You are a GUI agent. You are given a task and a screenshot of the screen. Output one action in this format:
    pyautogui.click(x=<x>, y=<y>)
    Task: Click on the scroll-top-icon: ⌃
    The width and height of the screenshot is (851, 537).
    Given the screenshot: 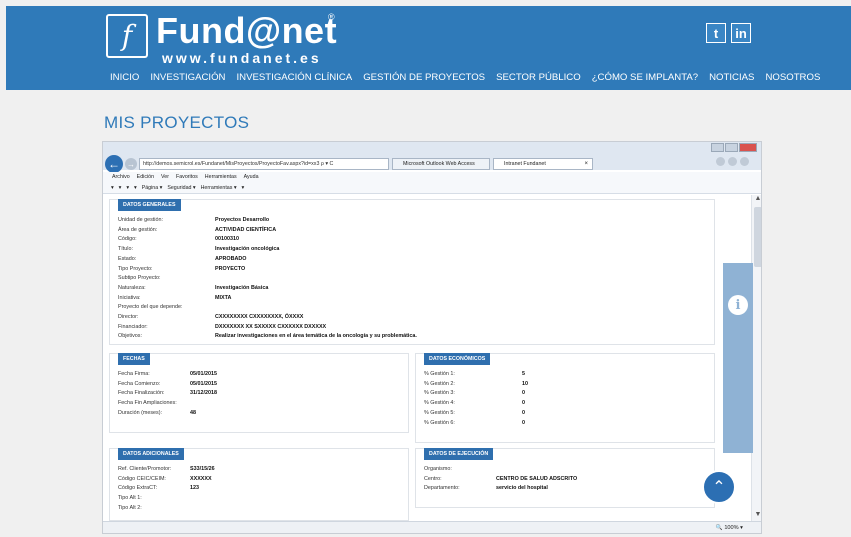 What is the action you would take?
    pyautogui.click(x=719, y=487)
    